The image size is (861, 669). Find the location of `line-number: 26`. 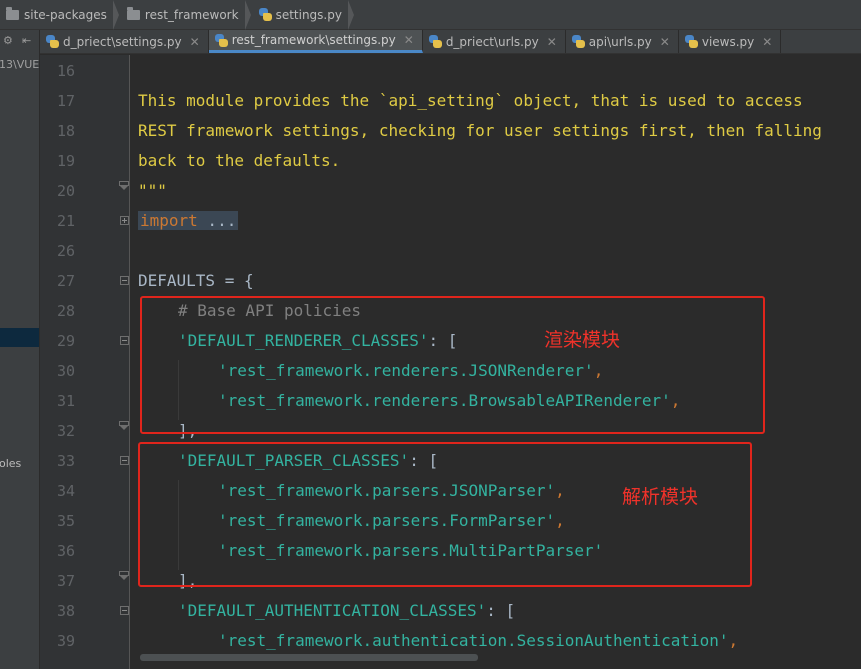

line-number: 26 is located at coordinates (65, 251).